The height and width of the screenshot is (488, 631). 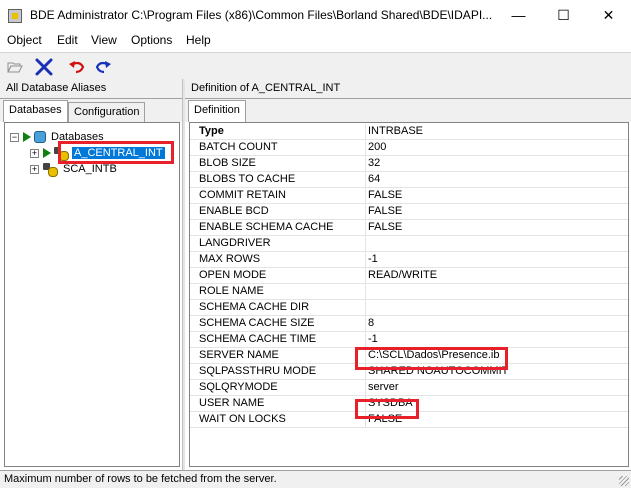 What do you see at coordinates (227, 163) in the screenshot?
I see `property-name: BLOB SIZE` at bounding box center [227, 163].